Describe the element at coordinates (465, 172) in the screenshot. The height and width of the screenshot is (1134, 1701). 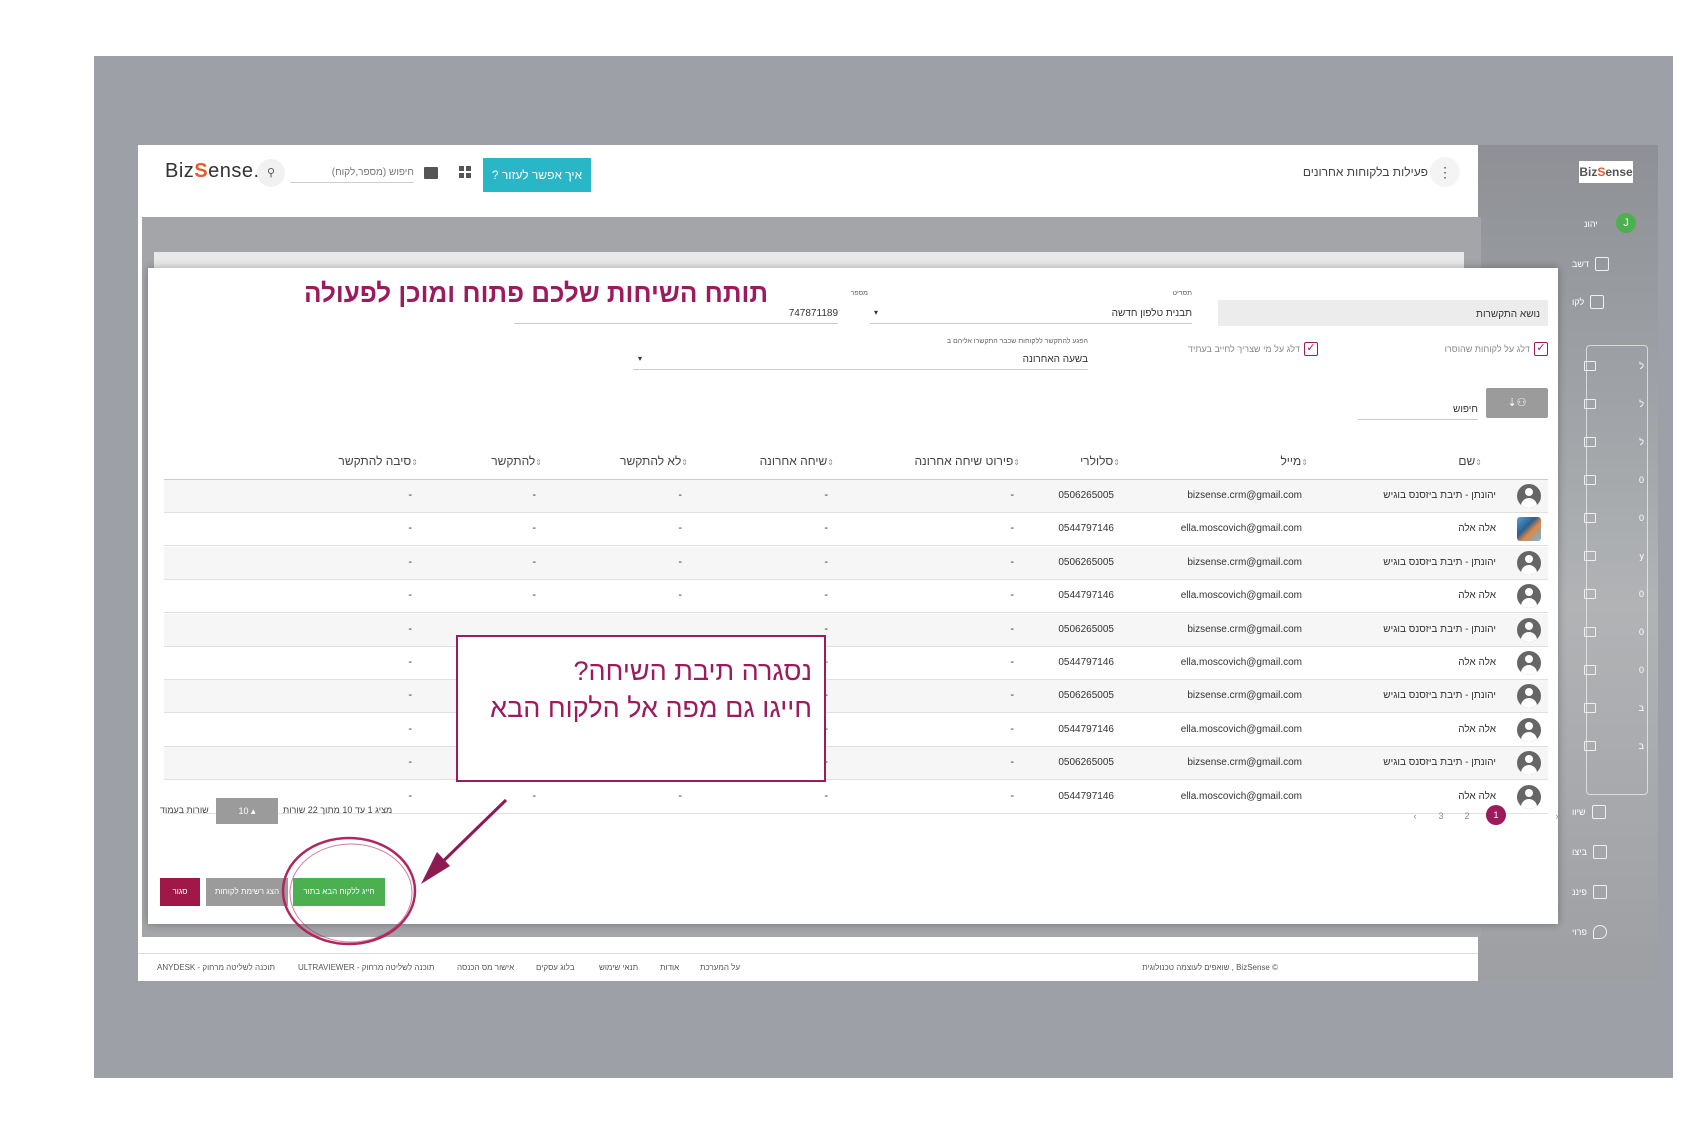
I see `grid-icon` at that location.